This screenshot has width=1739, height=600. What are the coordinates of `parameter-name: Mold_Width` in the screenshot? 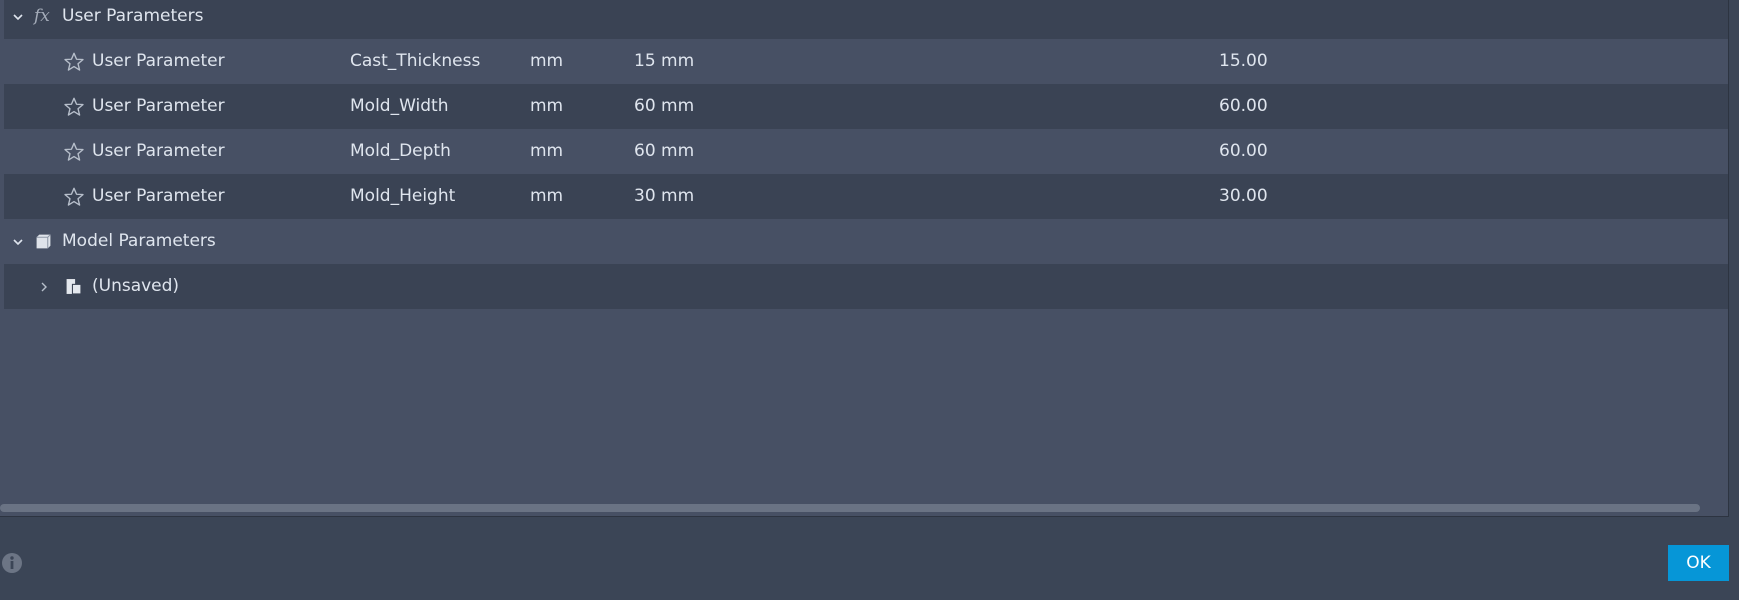 It's located at (399, 106).